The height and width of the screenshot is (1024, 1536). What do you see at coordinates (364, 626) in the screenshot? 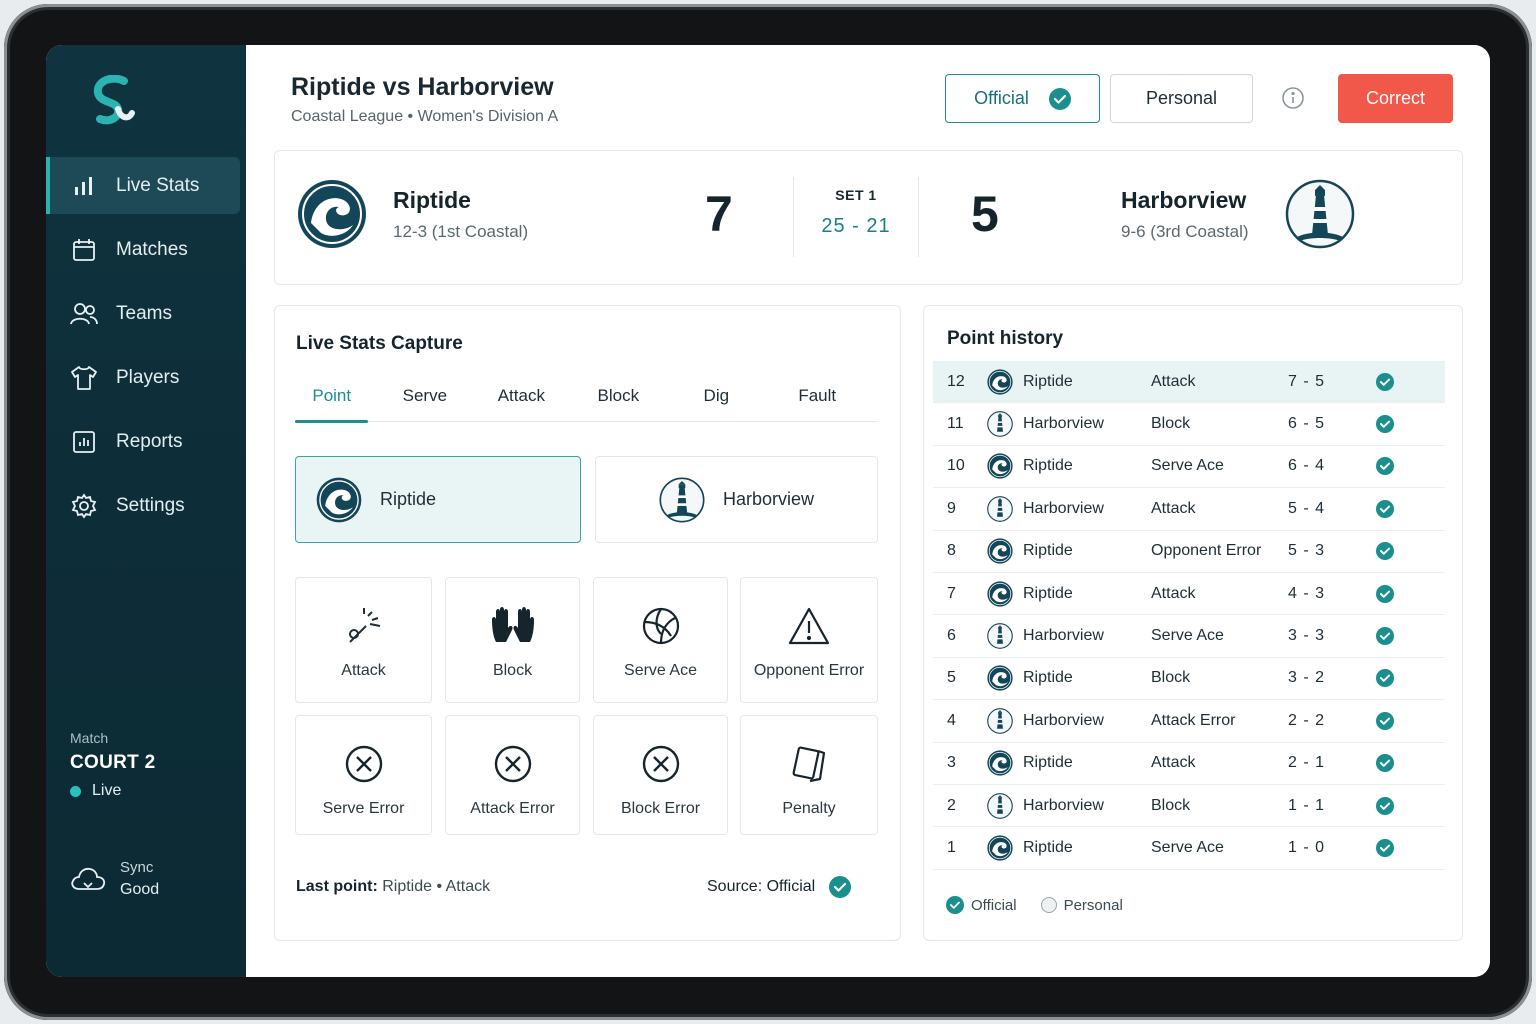
I see `spike-icon` at bounding box center [364, 626].